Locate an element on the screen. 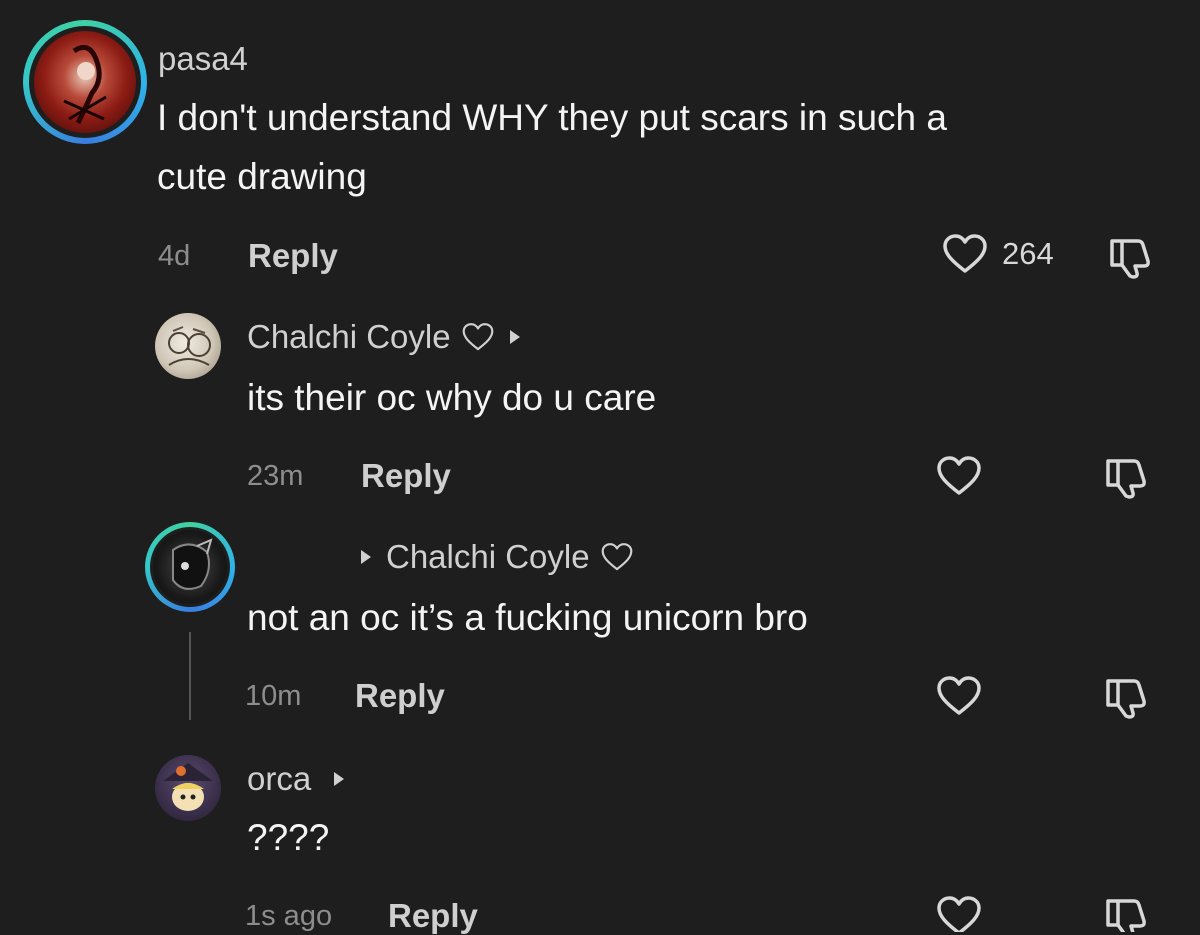 This screenshot has width=1200, height=935. comment-text: its their oc why do u care is located at coordinates (452, 397).